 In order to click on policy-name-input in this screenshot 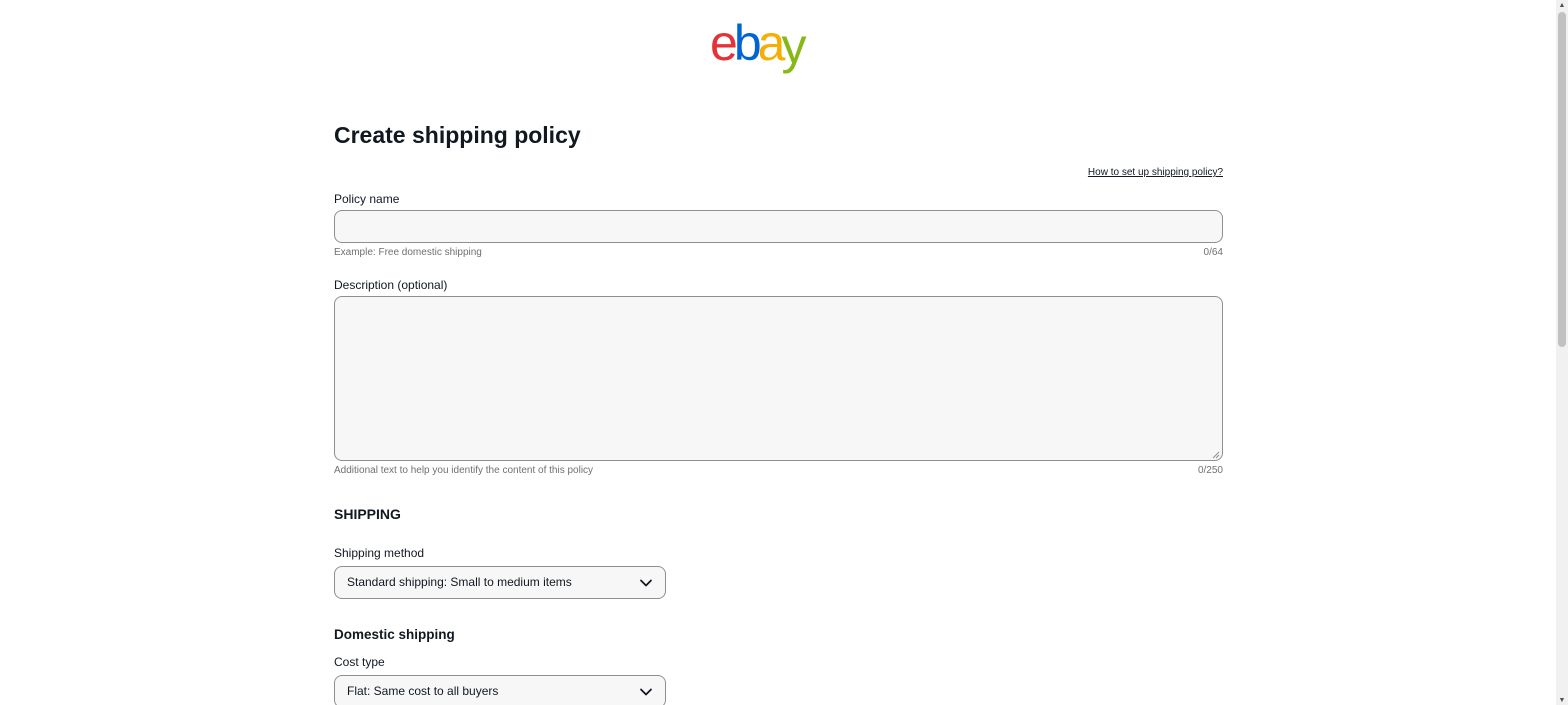, I will do `click(778, 226)`.